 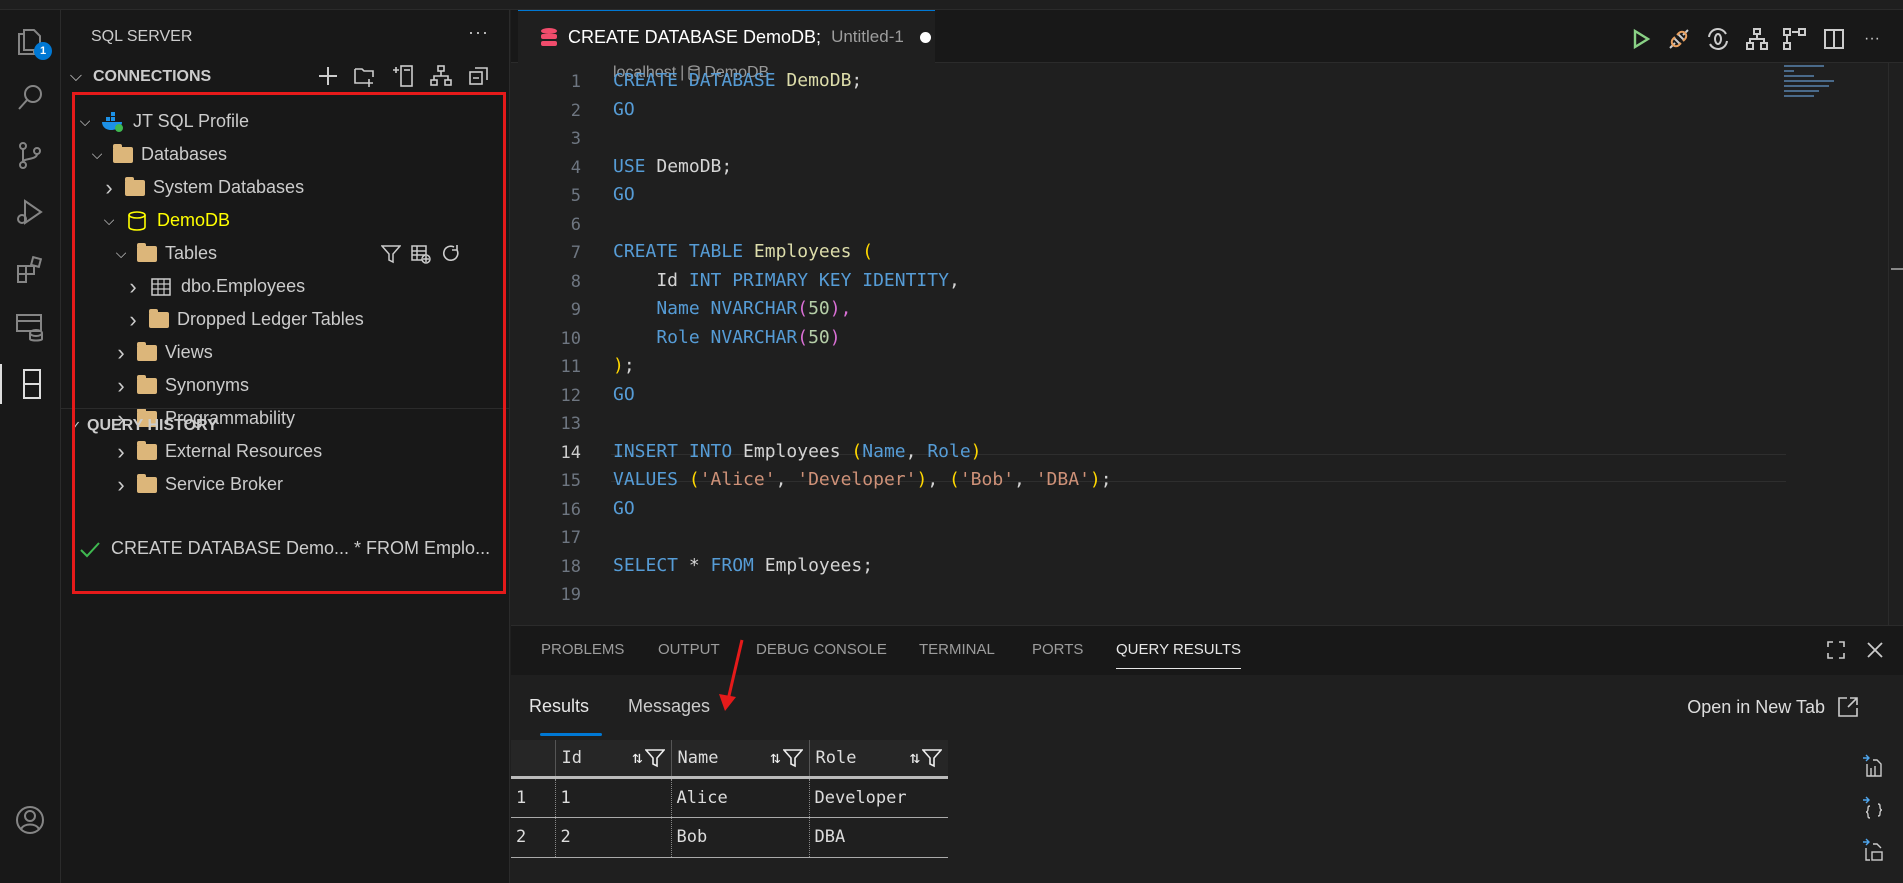 What do you see at coordinates (570, 566) in the screenshot?
I see `line-number: 18` at bounding box center [570, 566].